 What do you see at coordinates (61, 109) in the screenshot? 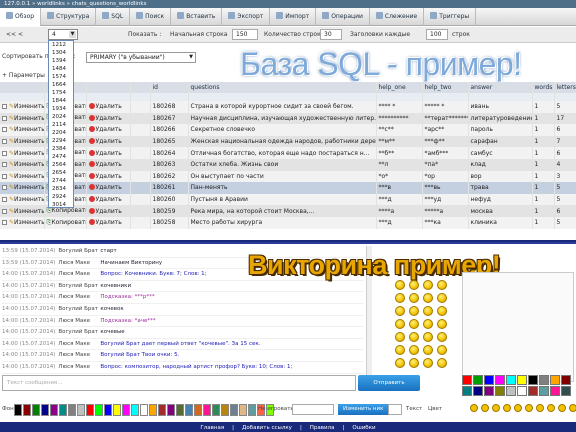
I see `page-option: 1934` at bounding box center [61, 109].